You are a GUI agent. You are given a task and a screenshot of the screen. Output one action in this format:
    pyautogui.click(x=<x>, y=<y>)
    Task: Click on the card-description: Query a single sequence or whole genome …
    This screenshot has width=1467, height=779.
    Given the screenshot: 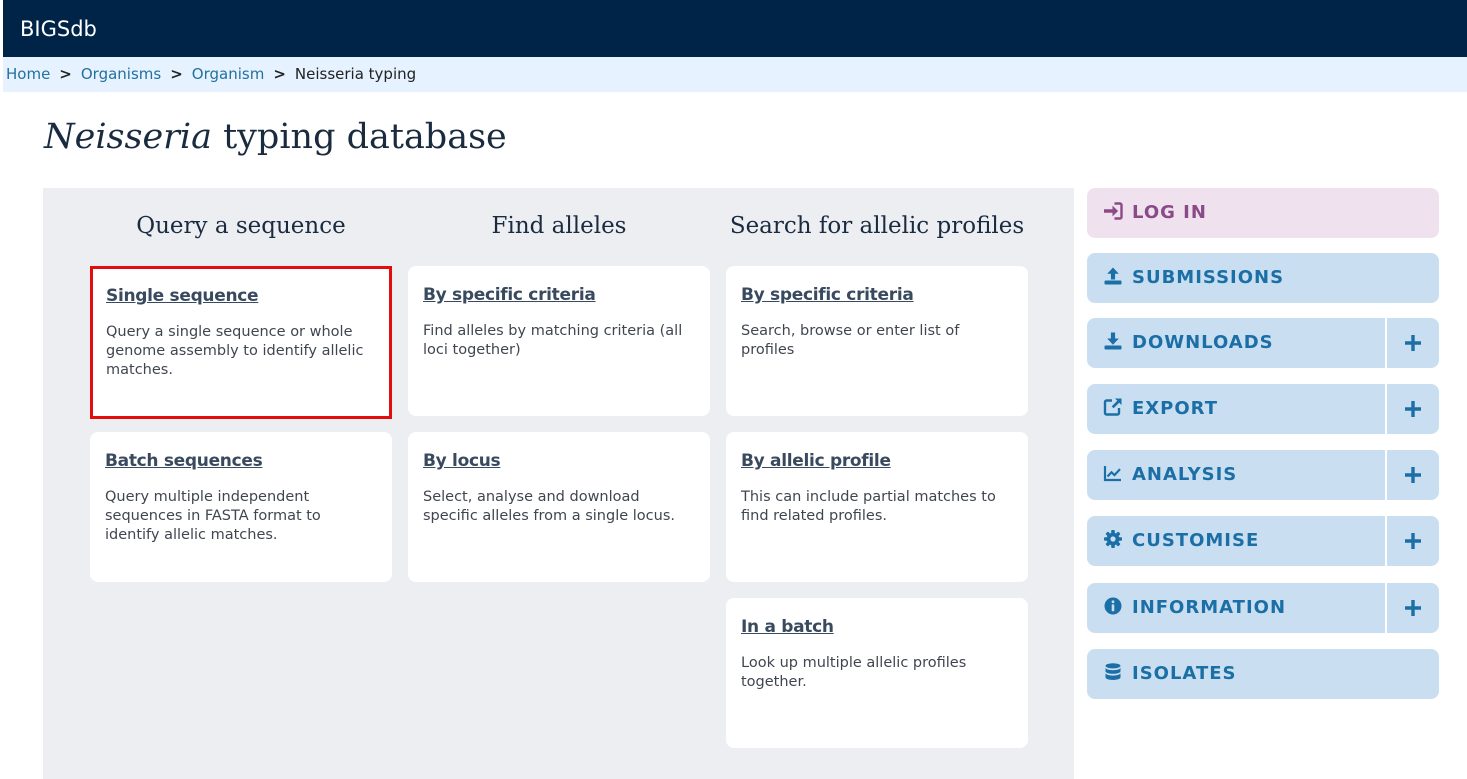 What is the action you would take?
    pyautogui.click(x=235, y=351)
    